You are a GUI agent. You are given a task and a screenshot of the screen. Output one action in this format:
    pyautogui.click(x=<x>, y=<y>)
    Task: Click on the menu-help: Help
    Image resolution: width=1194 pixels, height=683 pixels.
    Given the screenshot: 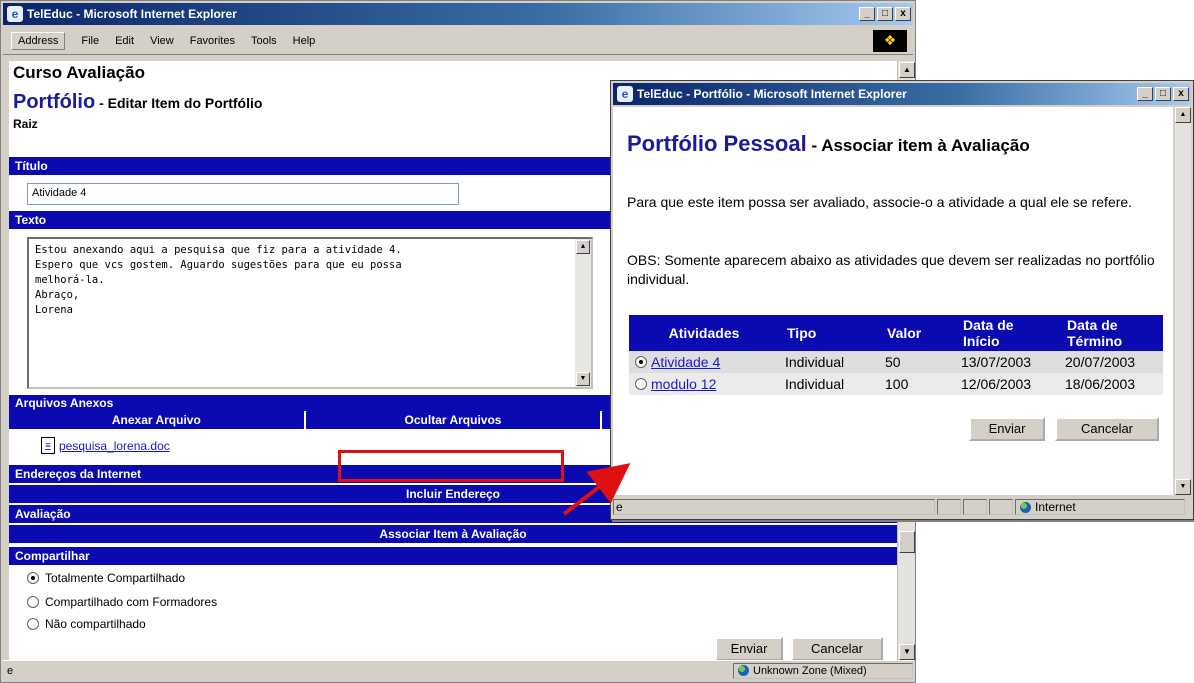 What is the action you would take?
    pyautogui.click(x=304, y=41)
    